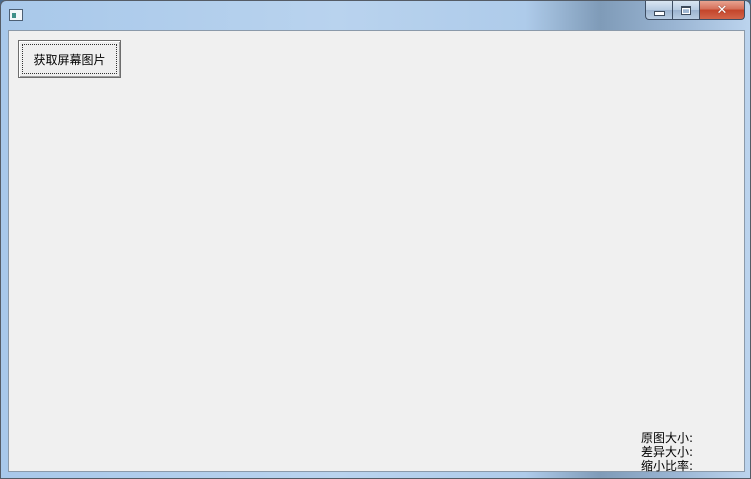 The image size is (751, 479). I want to click on capture-screen-label: 获取屏幕图片, so click(69, 59).